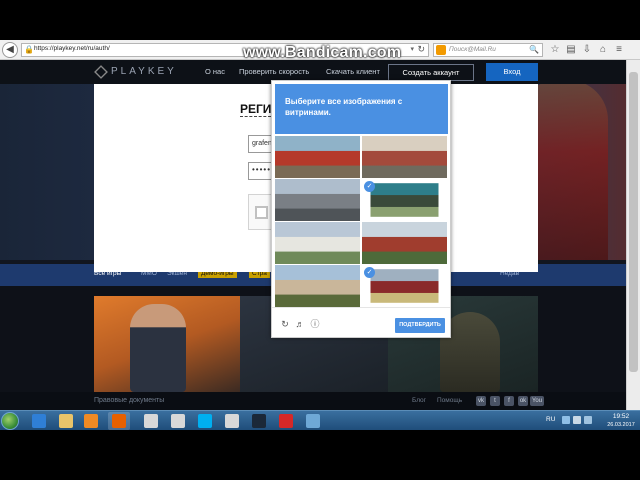 Image resolution: width=640 pixels, height=480 pixels. What do you see at coordinates (588, 420) in the screenshot?
I see `volume-icon` at bounding box center [588, 420].